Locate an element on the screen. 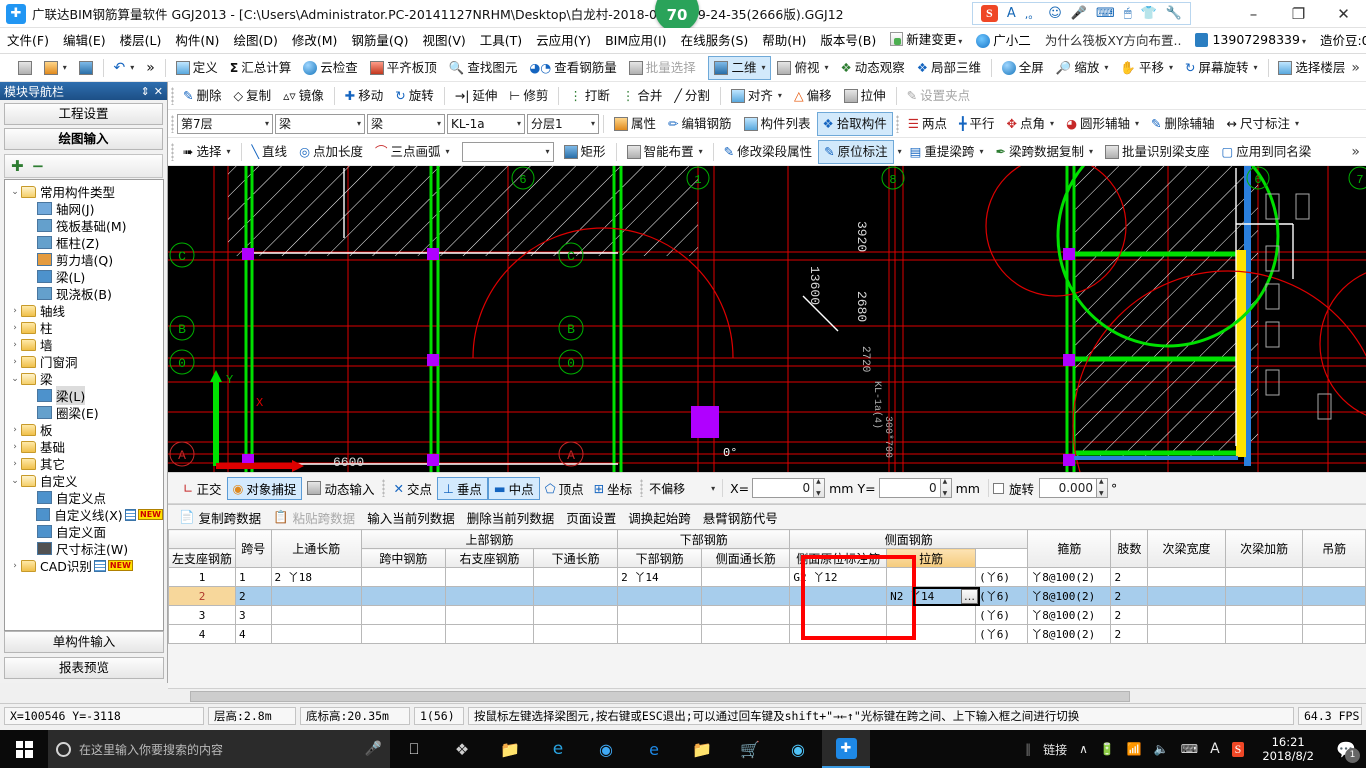 The image size is (1366, 768). new-change-button: 新建变更 ▾ is located at coordinates (926, 41).